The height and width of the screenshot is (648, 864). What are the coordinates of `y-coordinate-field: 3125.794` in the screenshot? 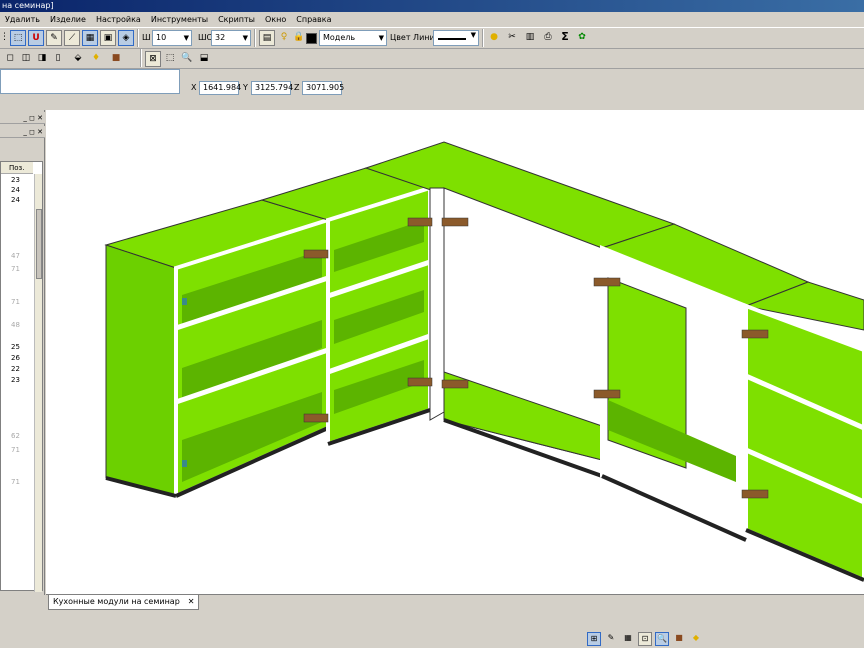 It's located at (272, 88).